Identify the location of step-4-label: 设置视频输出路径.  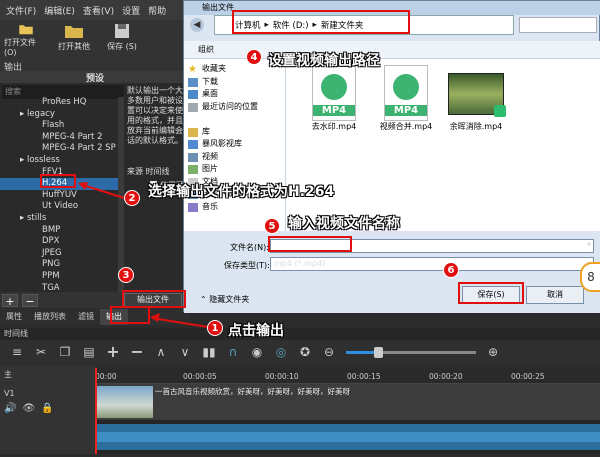
(324, 61).